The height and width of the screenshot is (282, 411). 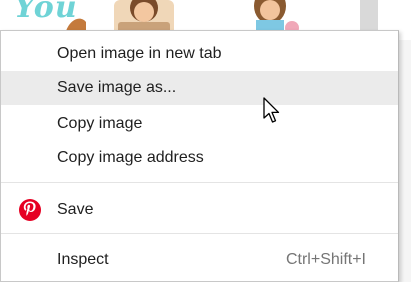 I want to click on mouse-pointer-icon, so click(x=271, y=110).